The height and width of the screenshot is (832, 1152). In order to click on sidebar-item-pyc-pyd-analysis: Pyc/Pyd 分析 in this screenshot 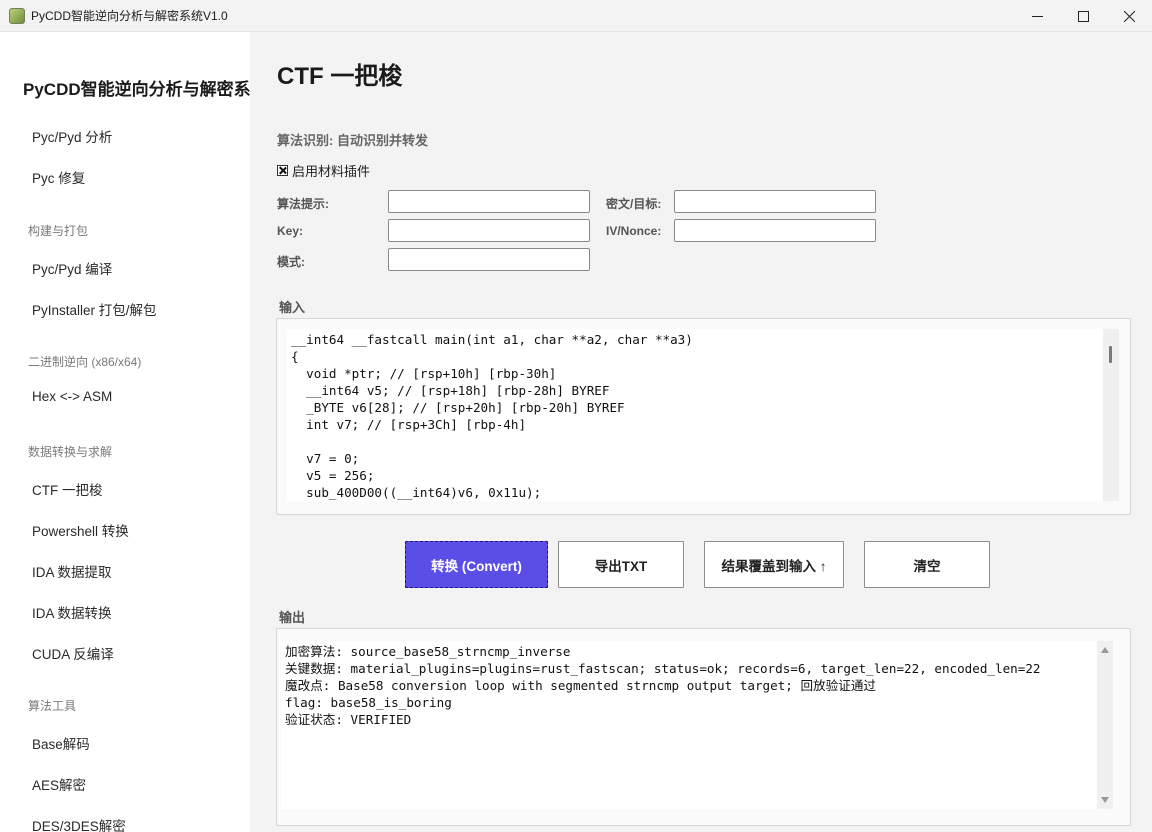, I will do `click(72, 136)`.